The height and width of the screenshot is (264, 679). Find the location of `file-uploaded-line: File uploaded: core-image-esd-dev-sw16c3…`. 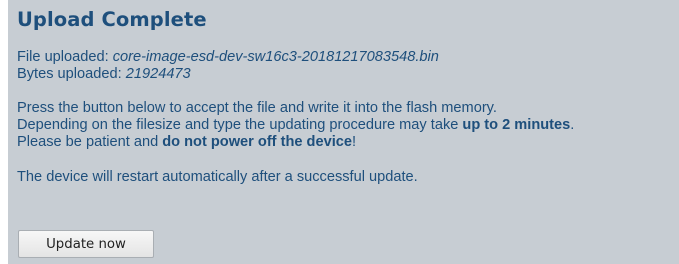

file-uploaded-line: File uploaded: core-image-esd-dev-sw16c3… is located at coordinates (348, 57).